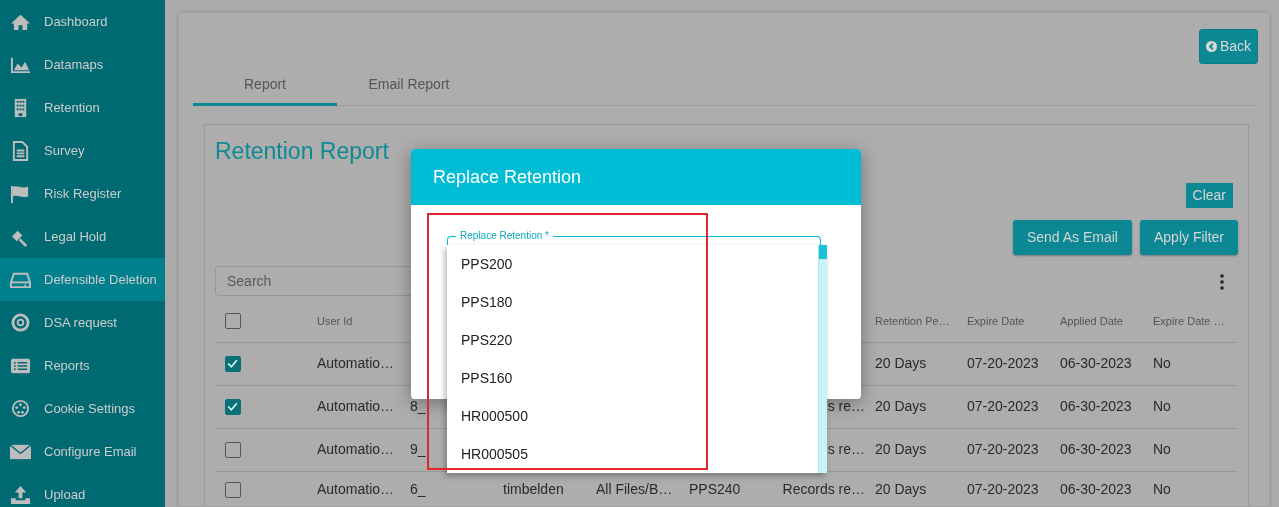  I want to click on table-cell: 8_, so click(418, 406).